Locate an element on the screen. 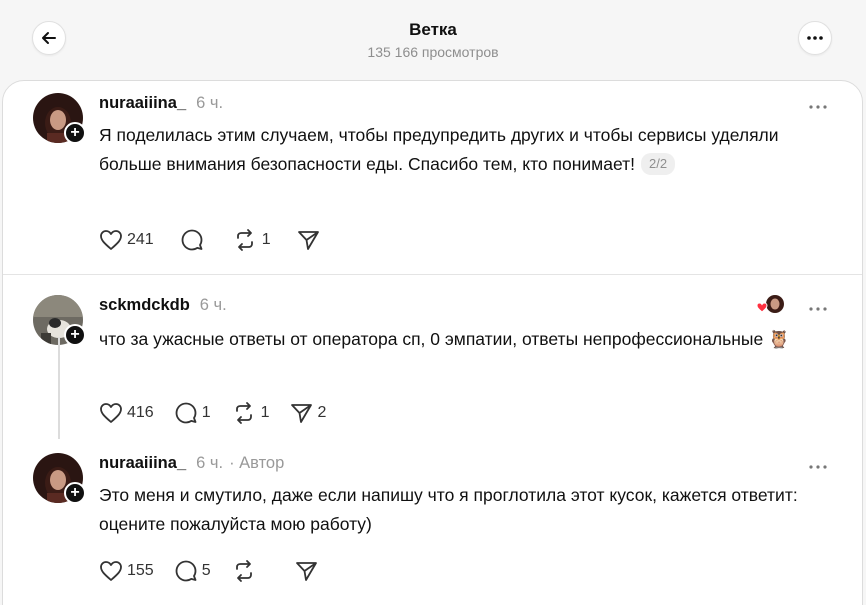  more-button is located at coordinates (815, 38).